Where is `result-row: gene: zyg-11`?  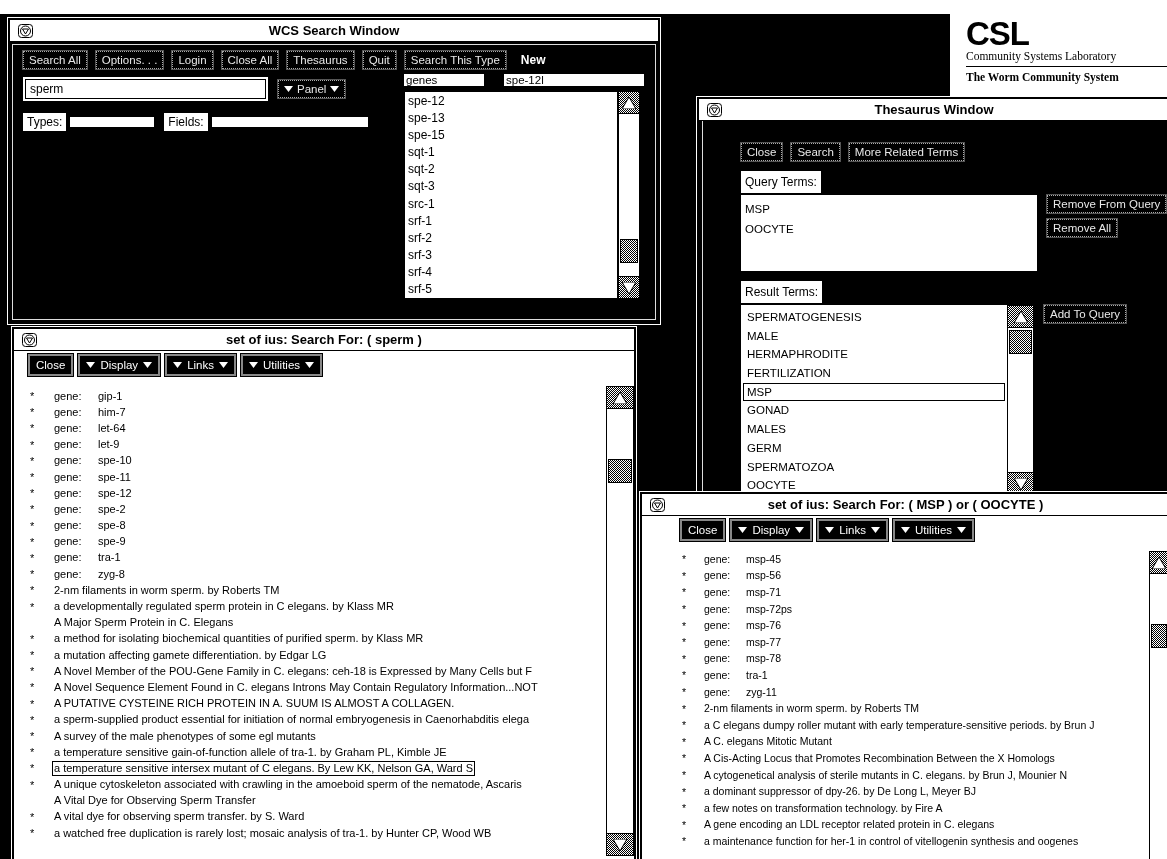
result-row: gene: zyg-11 is located at coordinates (740, 692).